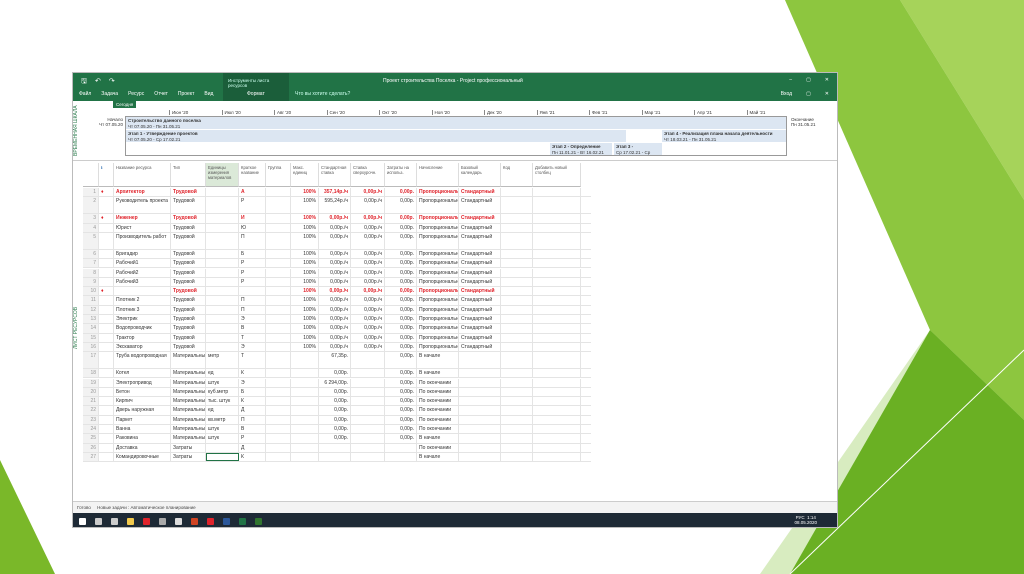 This screenshot has height=574, width=1024. What do you see at coordinates (188, 447) in the screenshot?
I see `cell-type: Затраты` at bounding box center [188, 447].